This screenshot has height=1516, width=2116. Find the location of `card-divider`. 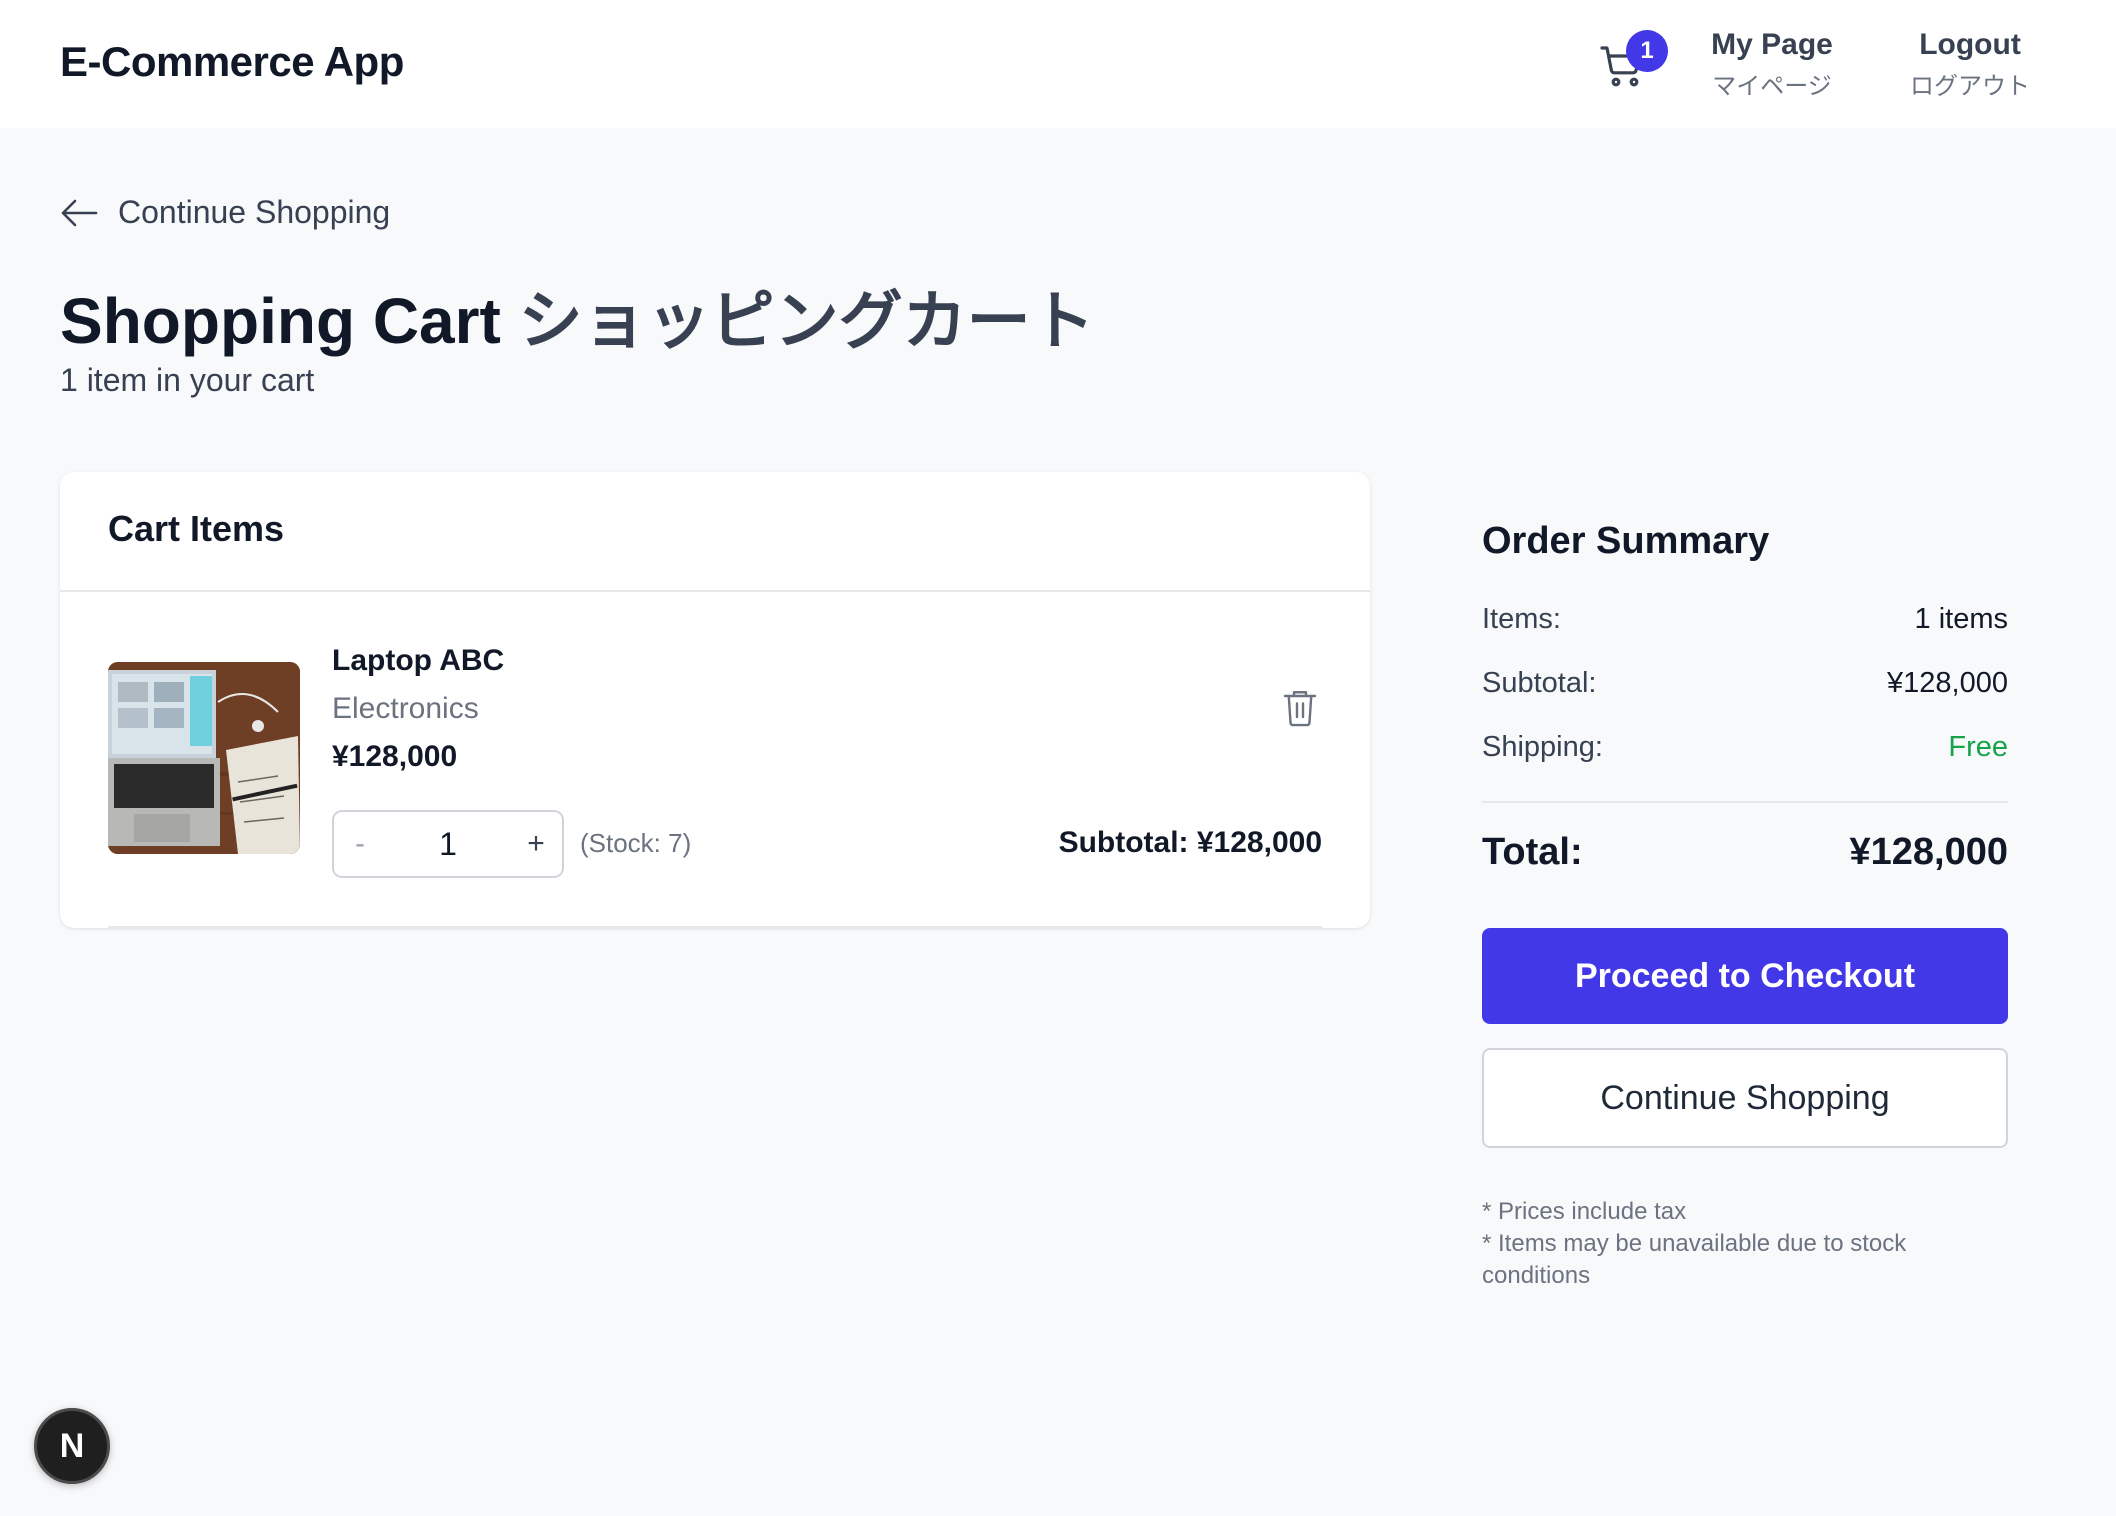

card-divider is located at coordinates (715, 927).